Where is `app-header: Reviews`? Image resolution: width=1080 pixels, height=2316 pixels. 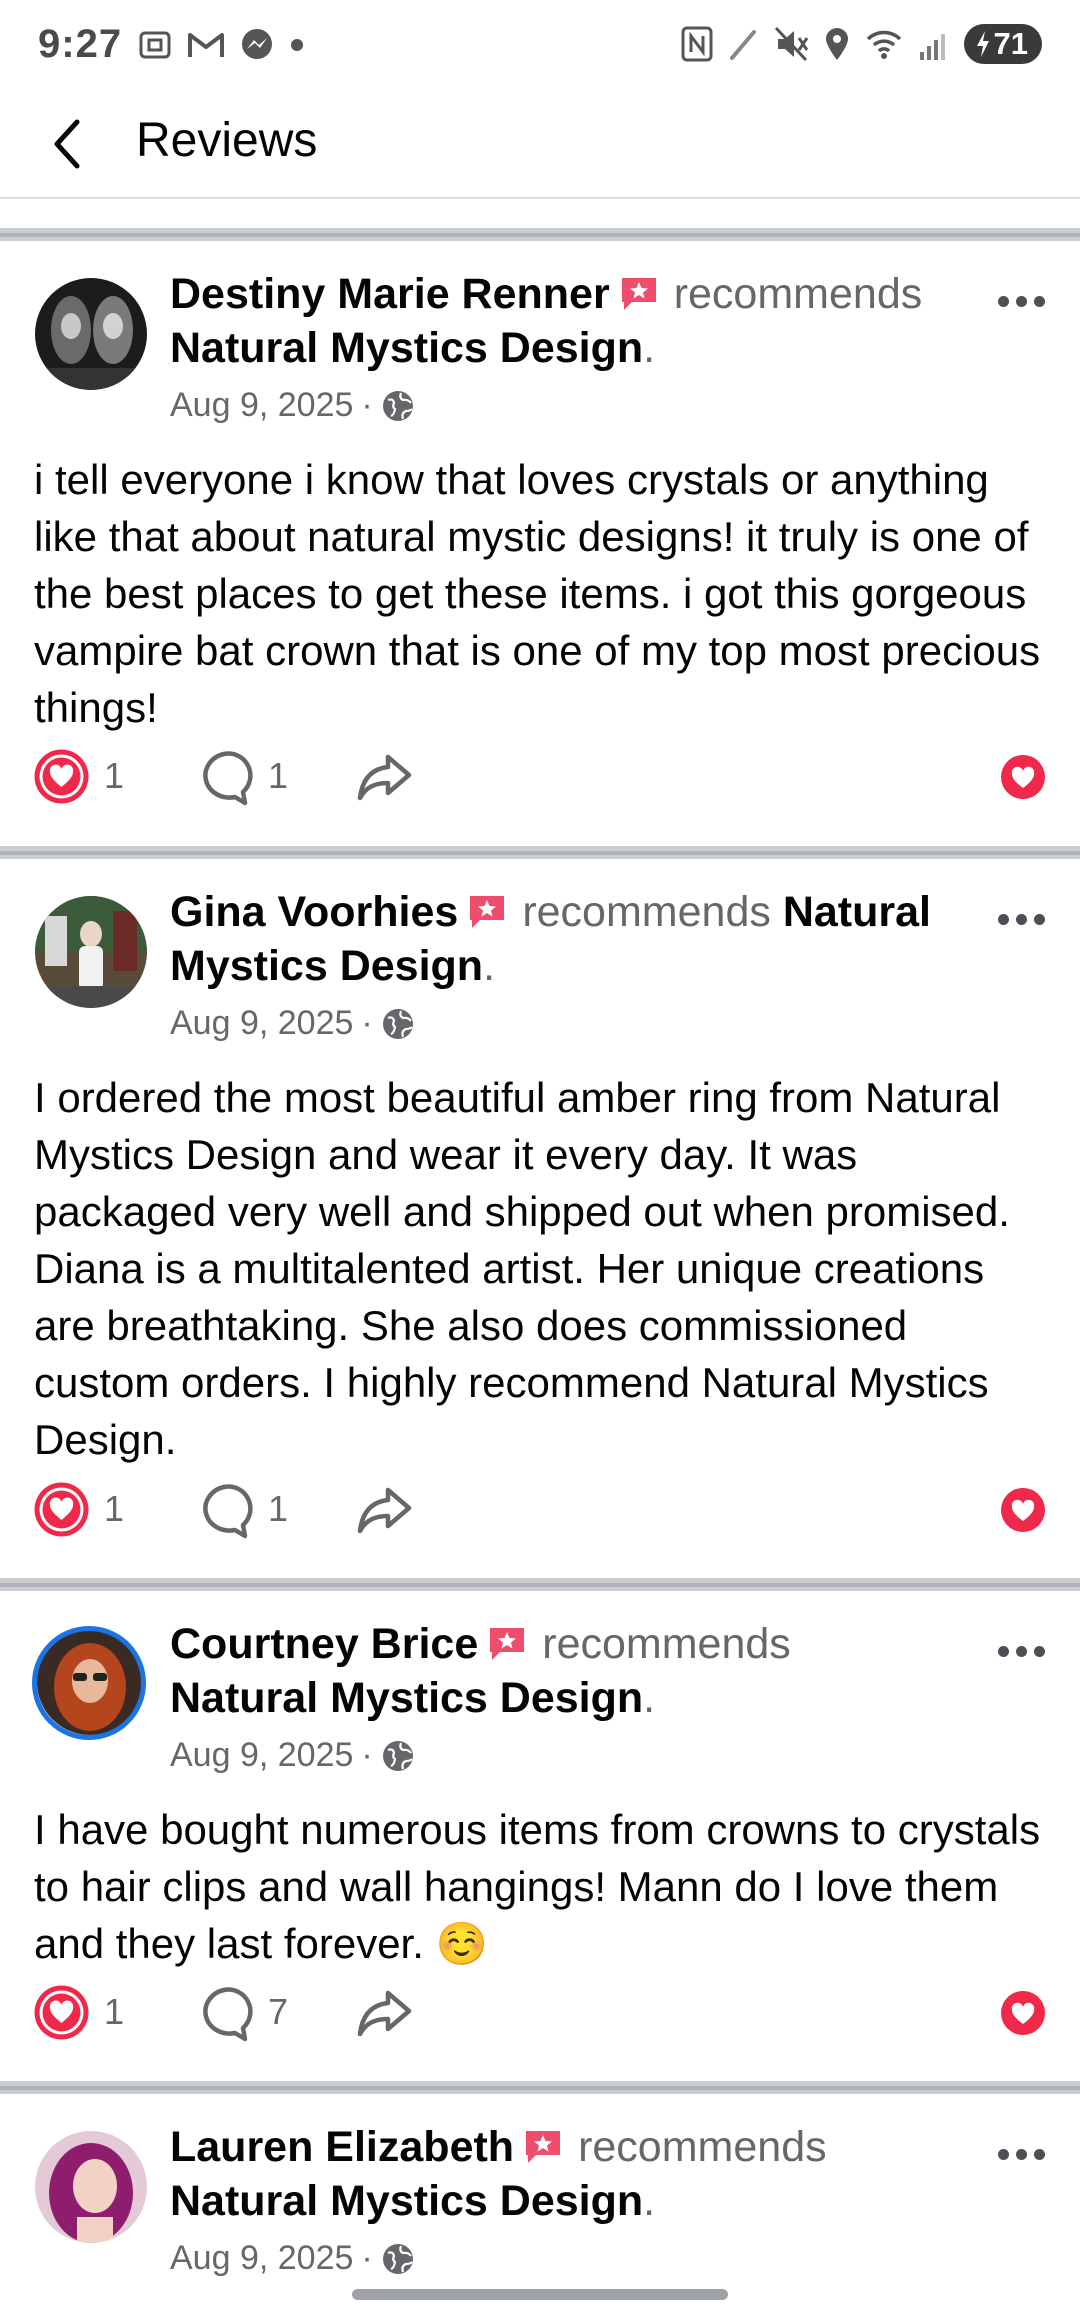
app-header: Reviews is located at coordinates (540, 147).